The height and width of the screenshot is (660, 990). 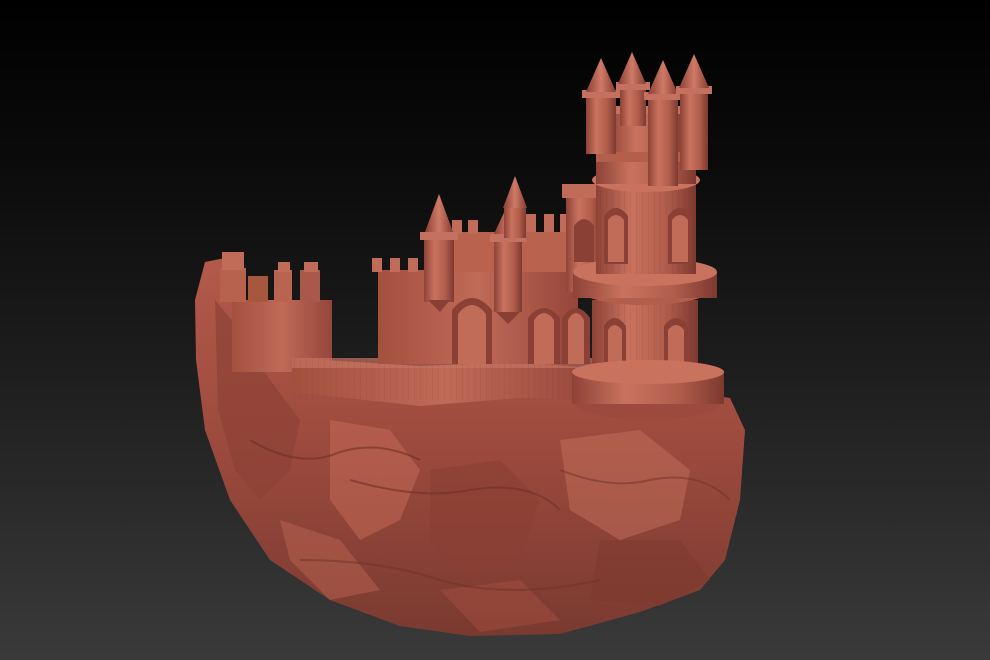 What do you see at coordinates (515, 207) in the screenshot?
I see `back-spire-tower` at bounding box center [515, 207].